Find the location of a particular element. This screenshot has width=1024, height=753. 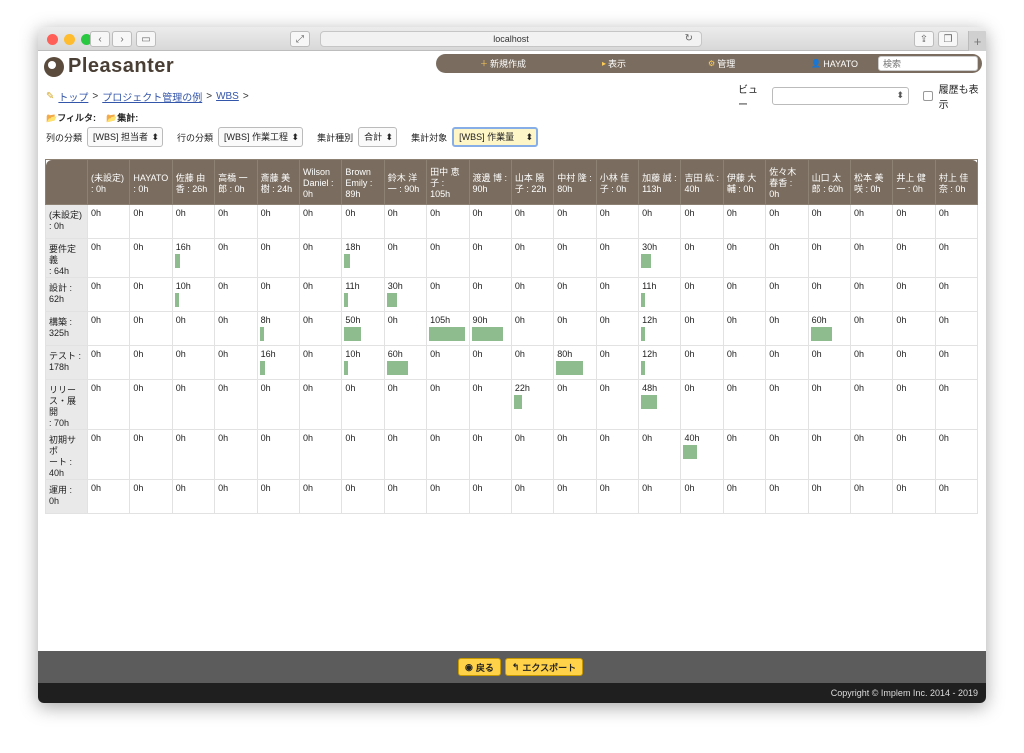

cell-value: 22h is located at coordinates (532, 404).